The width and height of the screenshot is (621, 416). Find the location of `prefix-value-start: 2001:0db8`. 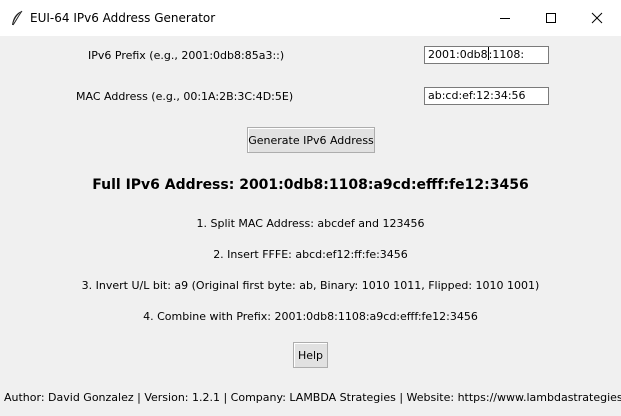

prefix-value-start: 2001:0db8 is located at coordinates (458, 54).